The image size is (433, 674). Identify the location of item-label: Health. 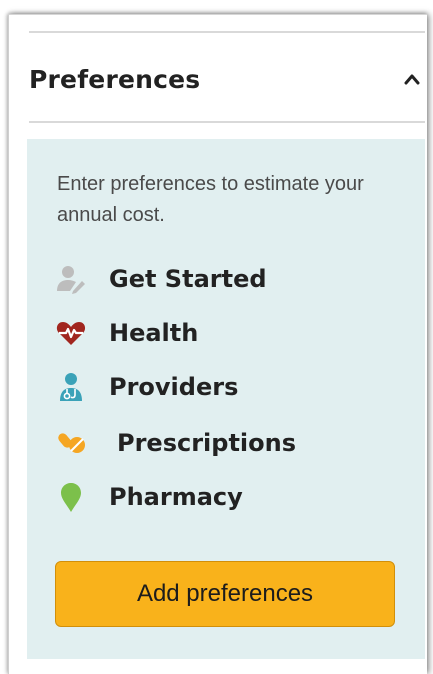
(154, 333).